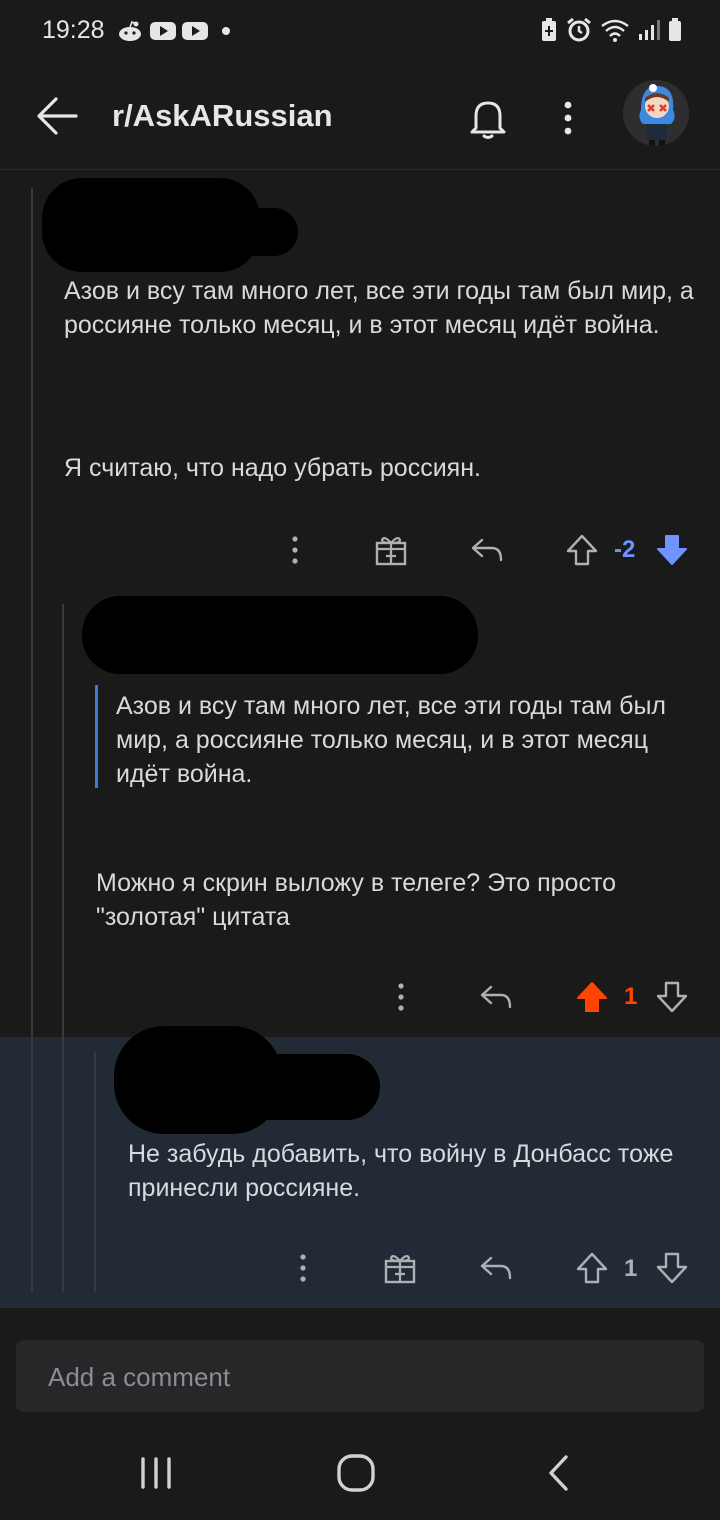  What do you see at coordinates (272, 468) in the screenshot?
I see `comment-1-text-2: Я считаю, что надо убрать россиян.` at bounding box center [272, 468].